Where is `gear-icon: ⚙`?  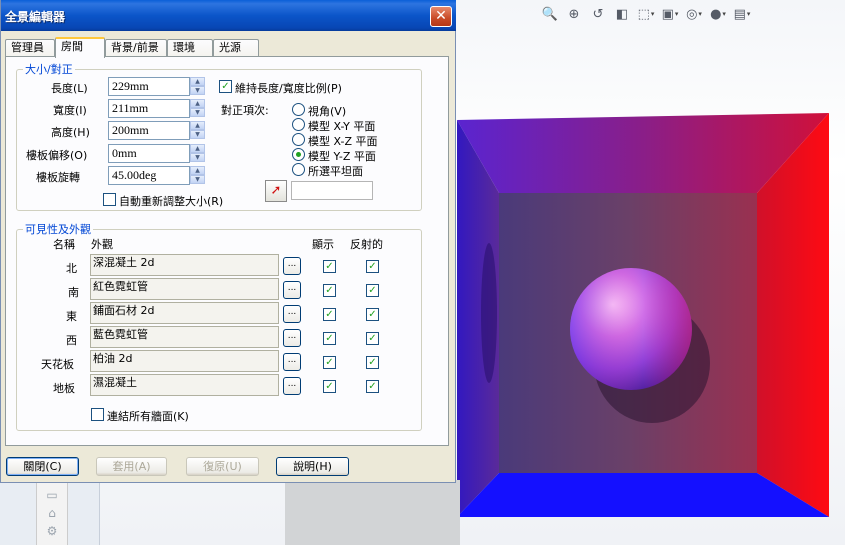 gear-icon: ⚙ is located at coordinates (52, 531).